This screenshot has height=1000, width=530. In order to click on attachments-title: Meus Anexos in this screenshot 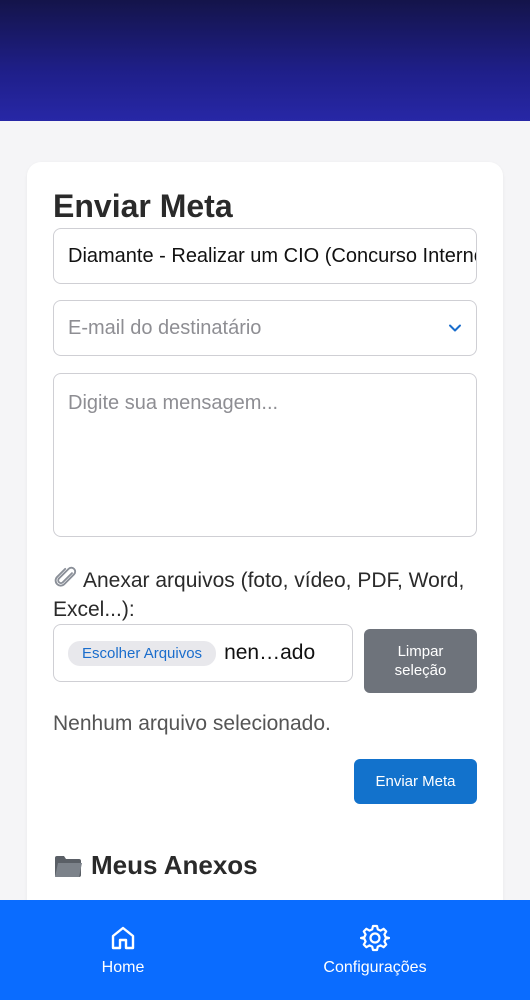, I will do `click(174, 865)`.